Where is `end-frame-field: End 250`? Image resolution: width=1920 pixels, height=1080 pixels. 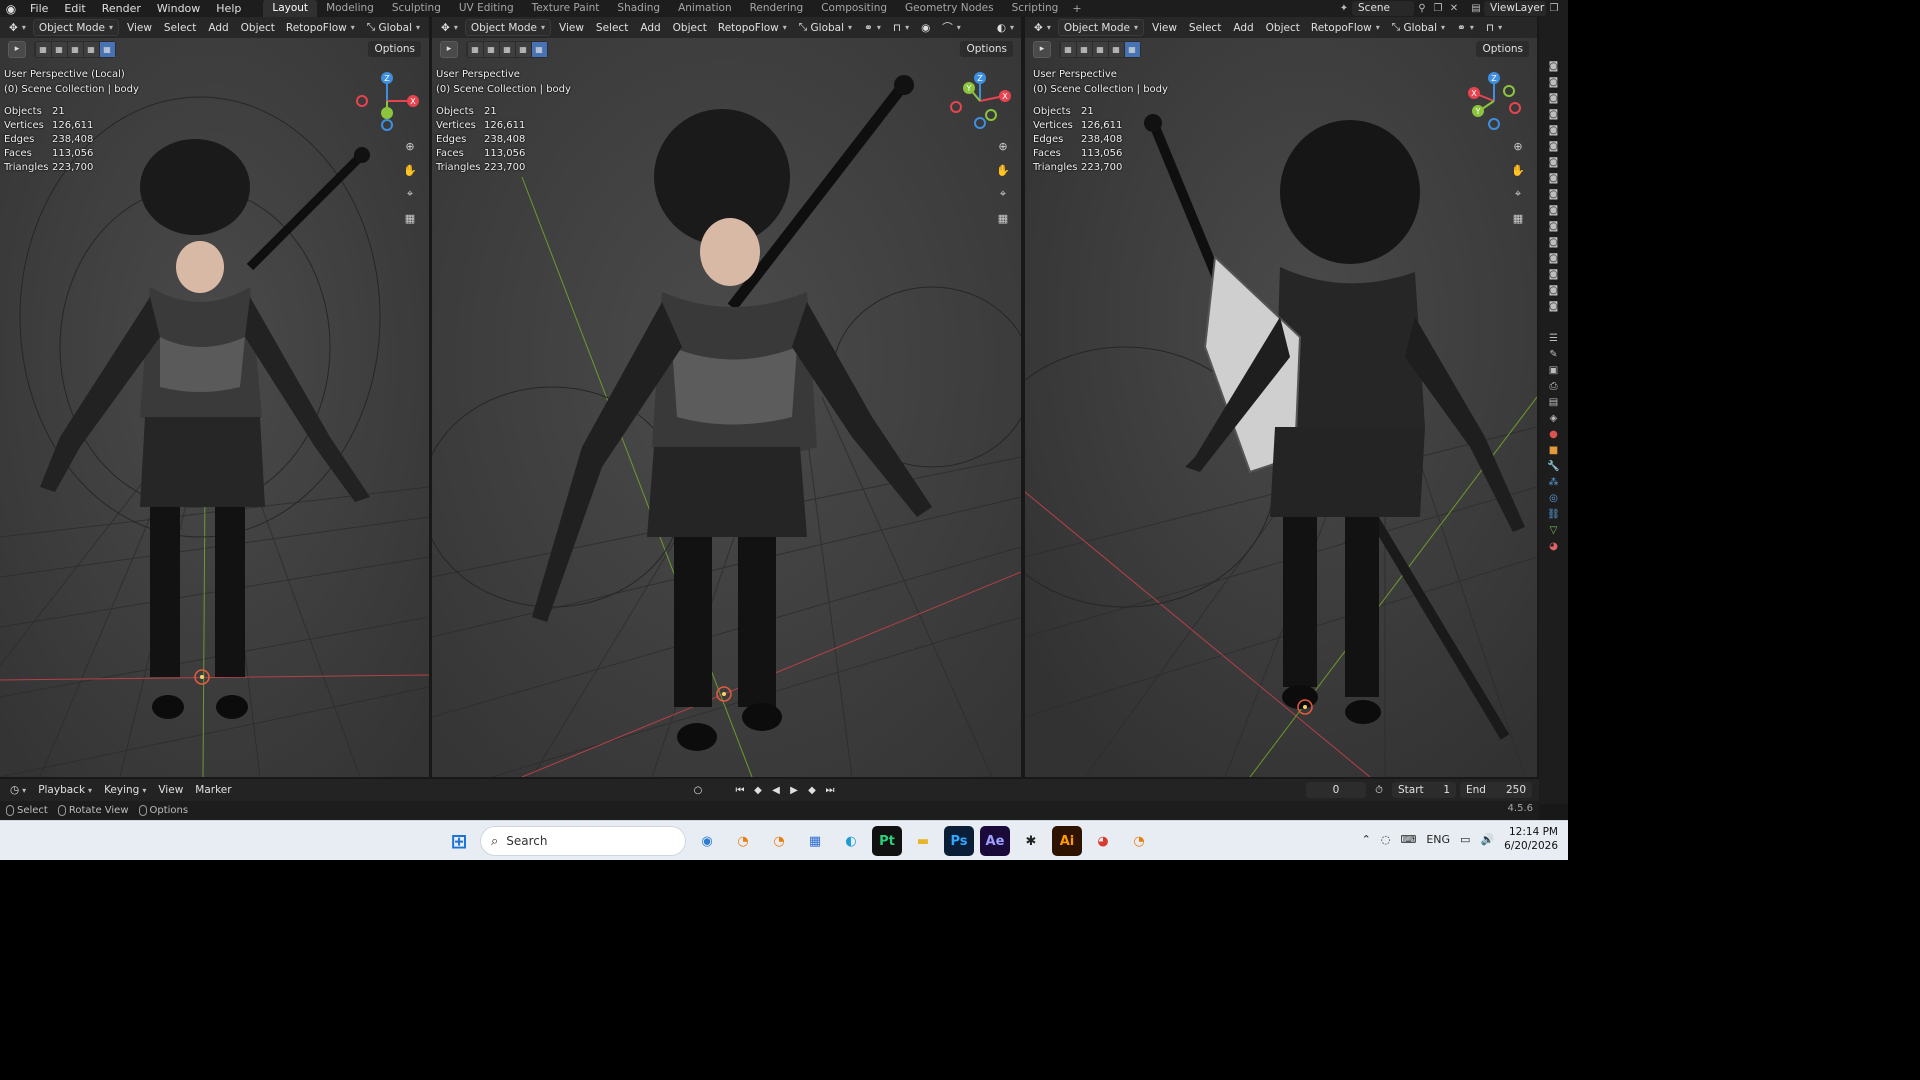 end-frame-field: End 250 is located at coordinates (1496, 790).